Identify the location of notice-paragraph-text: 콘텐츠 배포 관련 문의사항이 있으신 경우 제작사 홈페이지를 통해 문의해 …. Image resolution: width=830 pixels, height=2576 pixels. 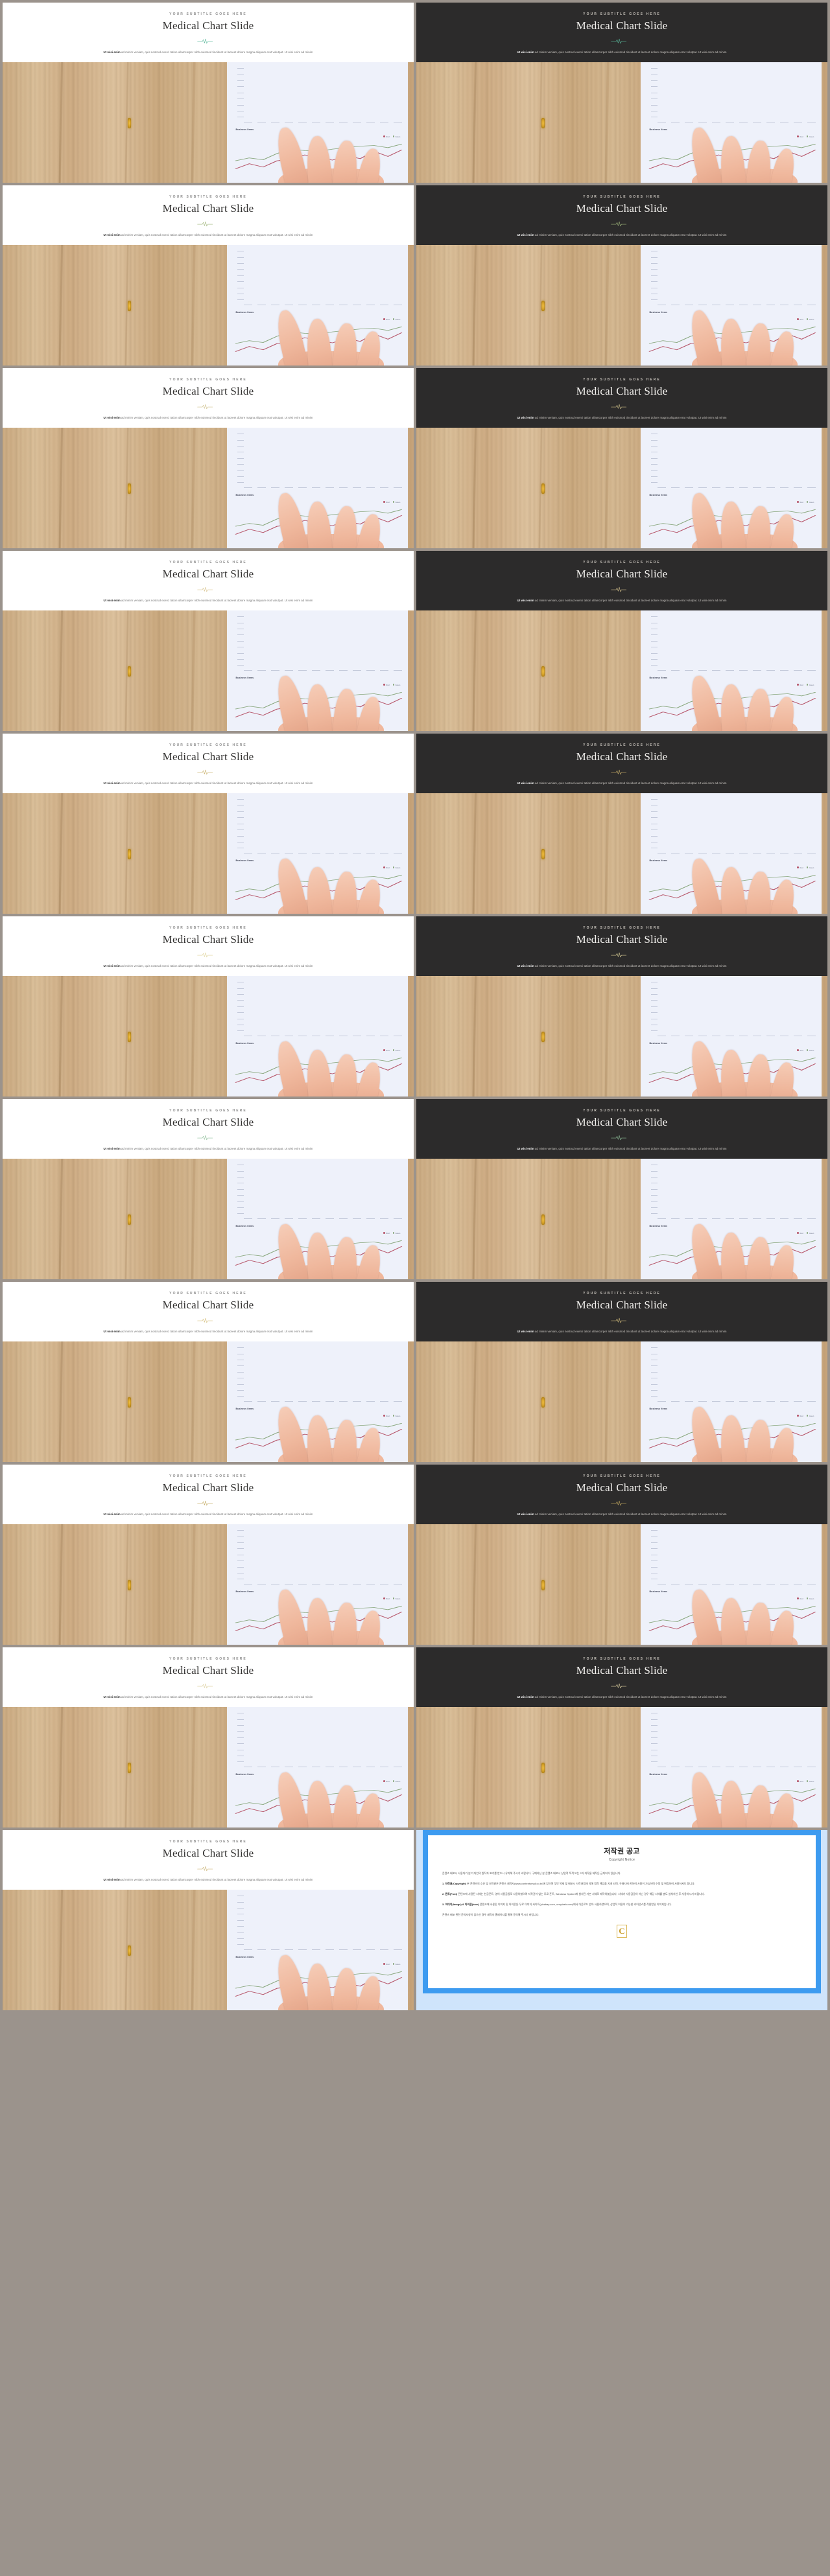
(491, 1914).